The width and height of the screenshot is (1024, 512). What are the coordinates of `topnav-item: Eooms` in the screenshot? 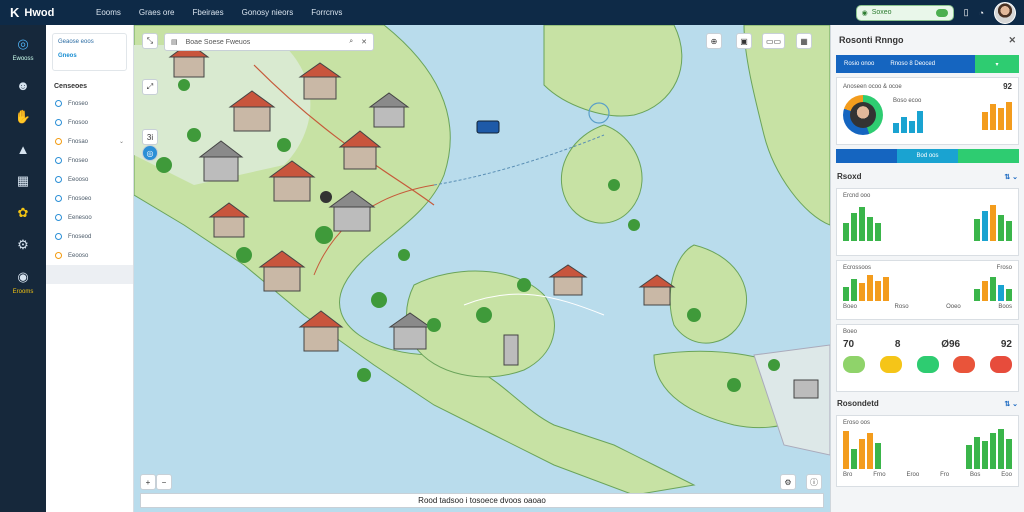 It's located at (108, 12).